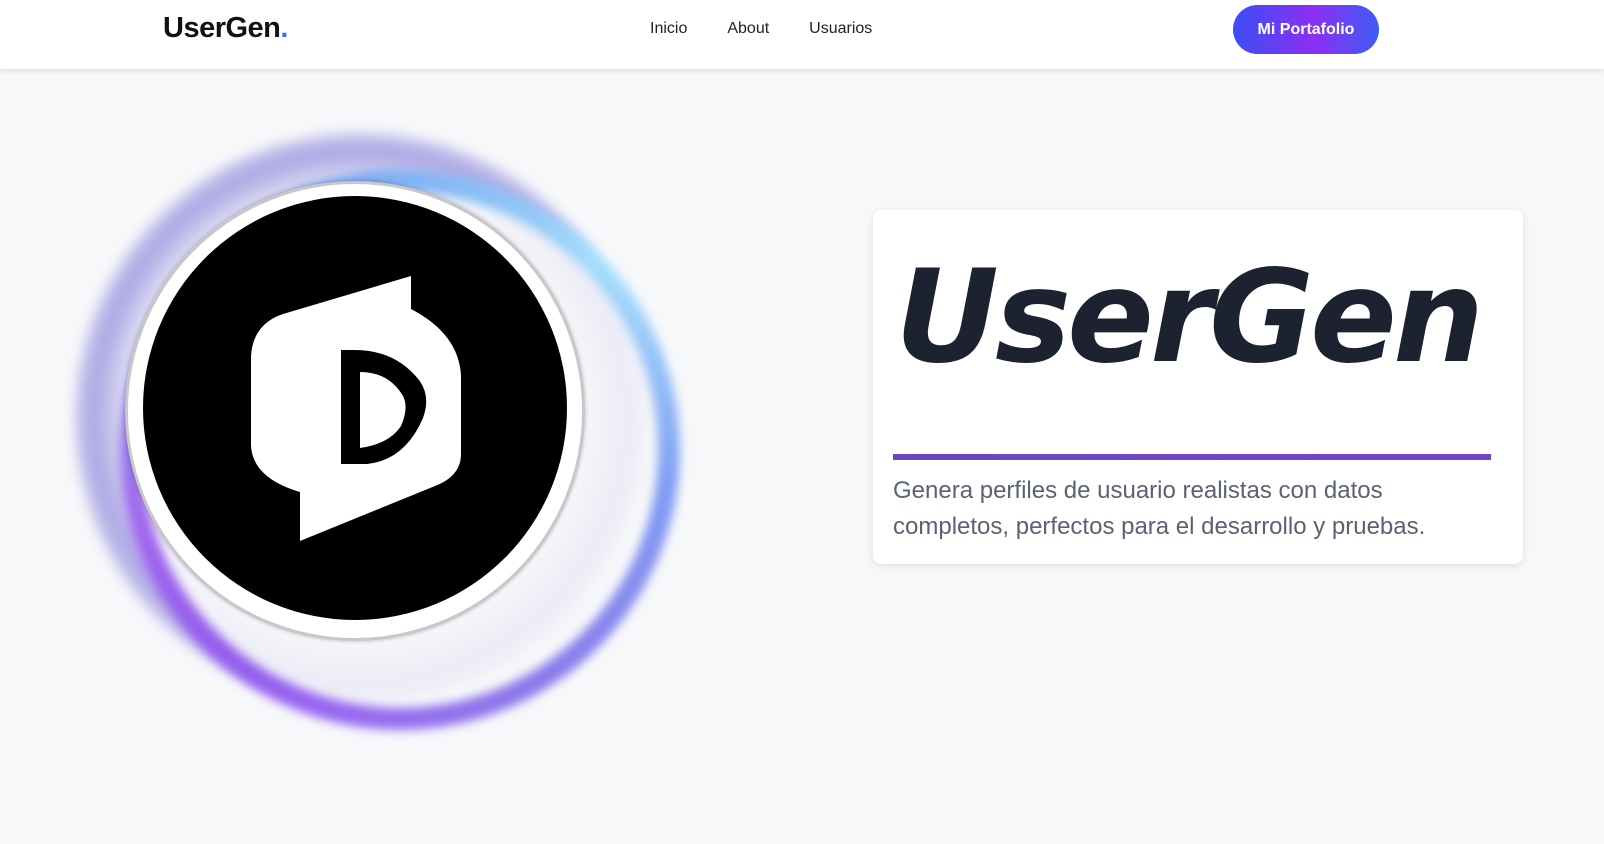  I want to click on usergen-d-logo-icon, so click(356, 408).